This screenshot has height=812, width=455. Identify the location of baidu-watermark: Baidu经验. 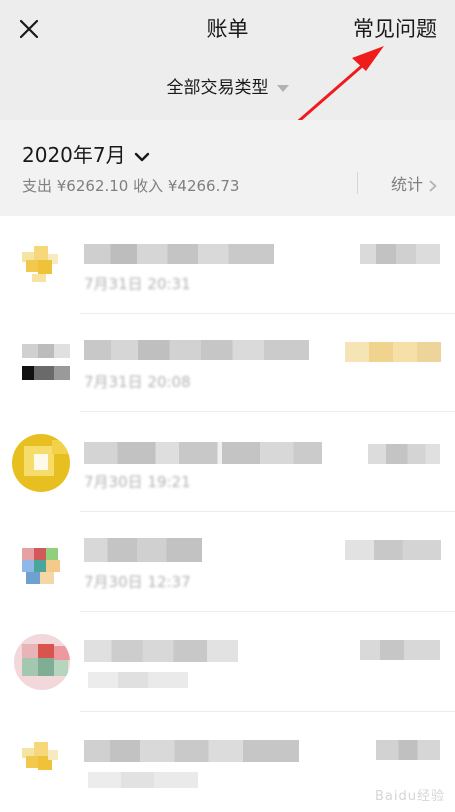
(410, 794).